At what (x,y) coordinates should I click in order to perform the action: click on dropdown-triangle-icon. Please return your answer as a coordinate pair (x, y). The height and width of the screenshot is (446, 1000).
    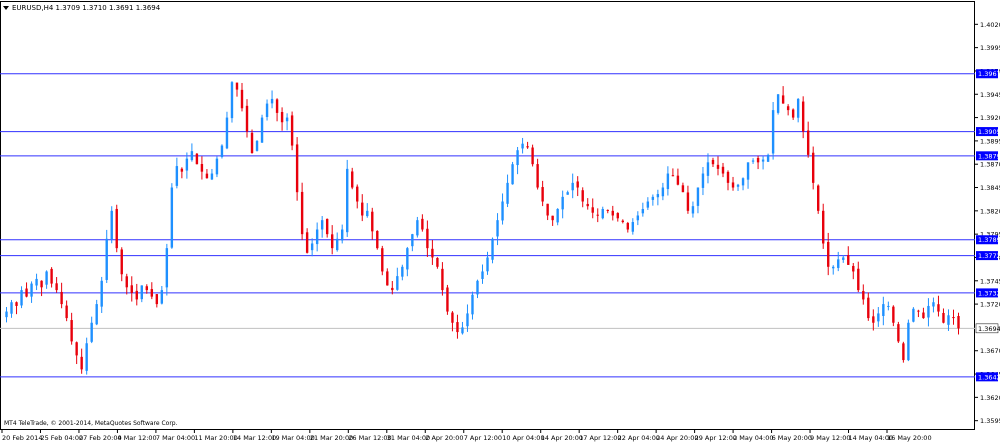
    Looking at the image, I should click on (6, 8).